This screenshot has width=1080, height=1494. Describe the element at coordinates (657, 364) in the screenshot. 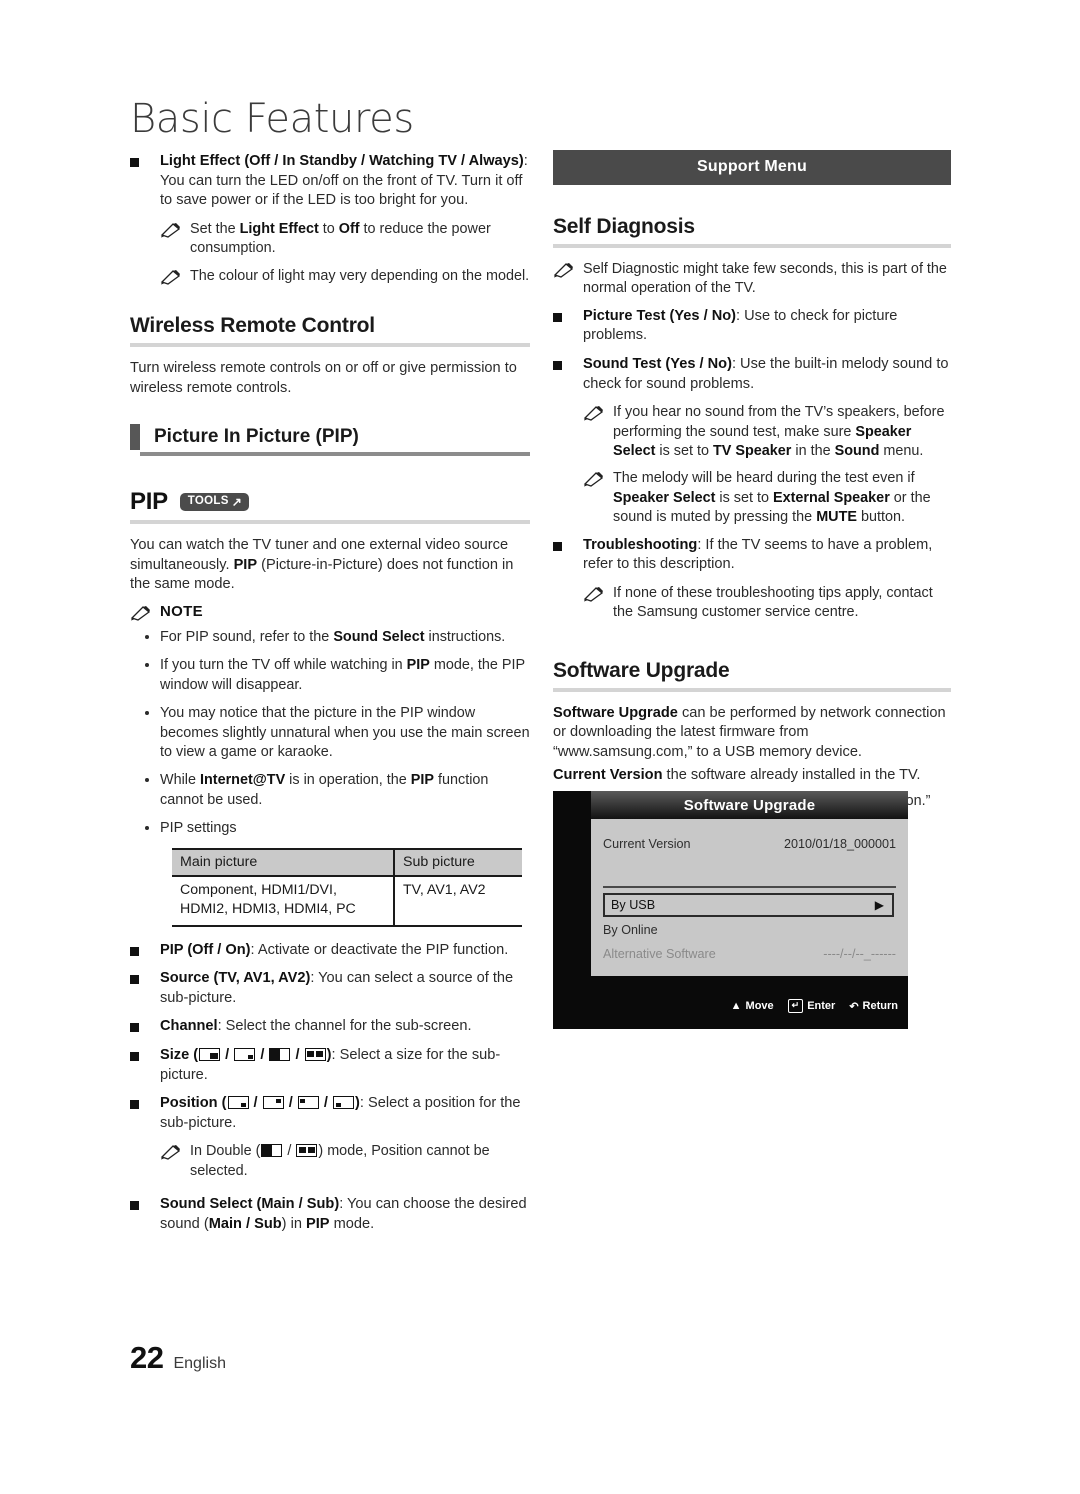

I see `sound-test-label: Sound Test (Yes / No)` at that location.